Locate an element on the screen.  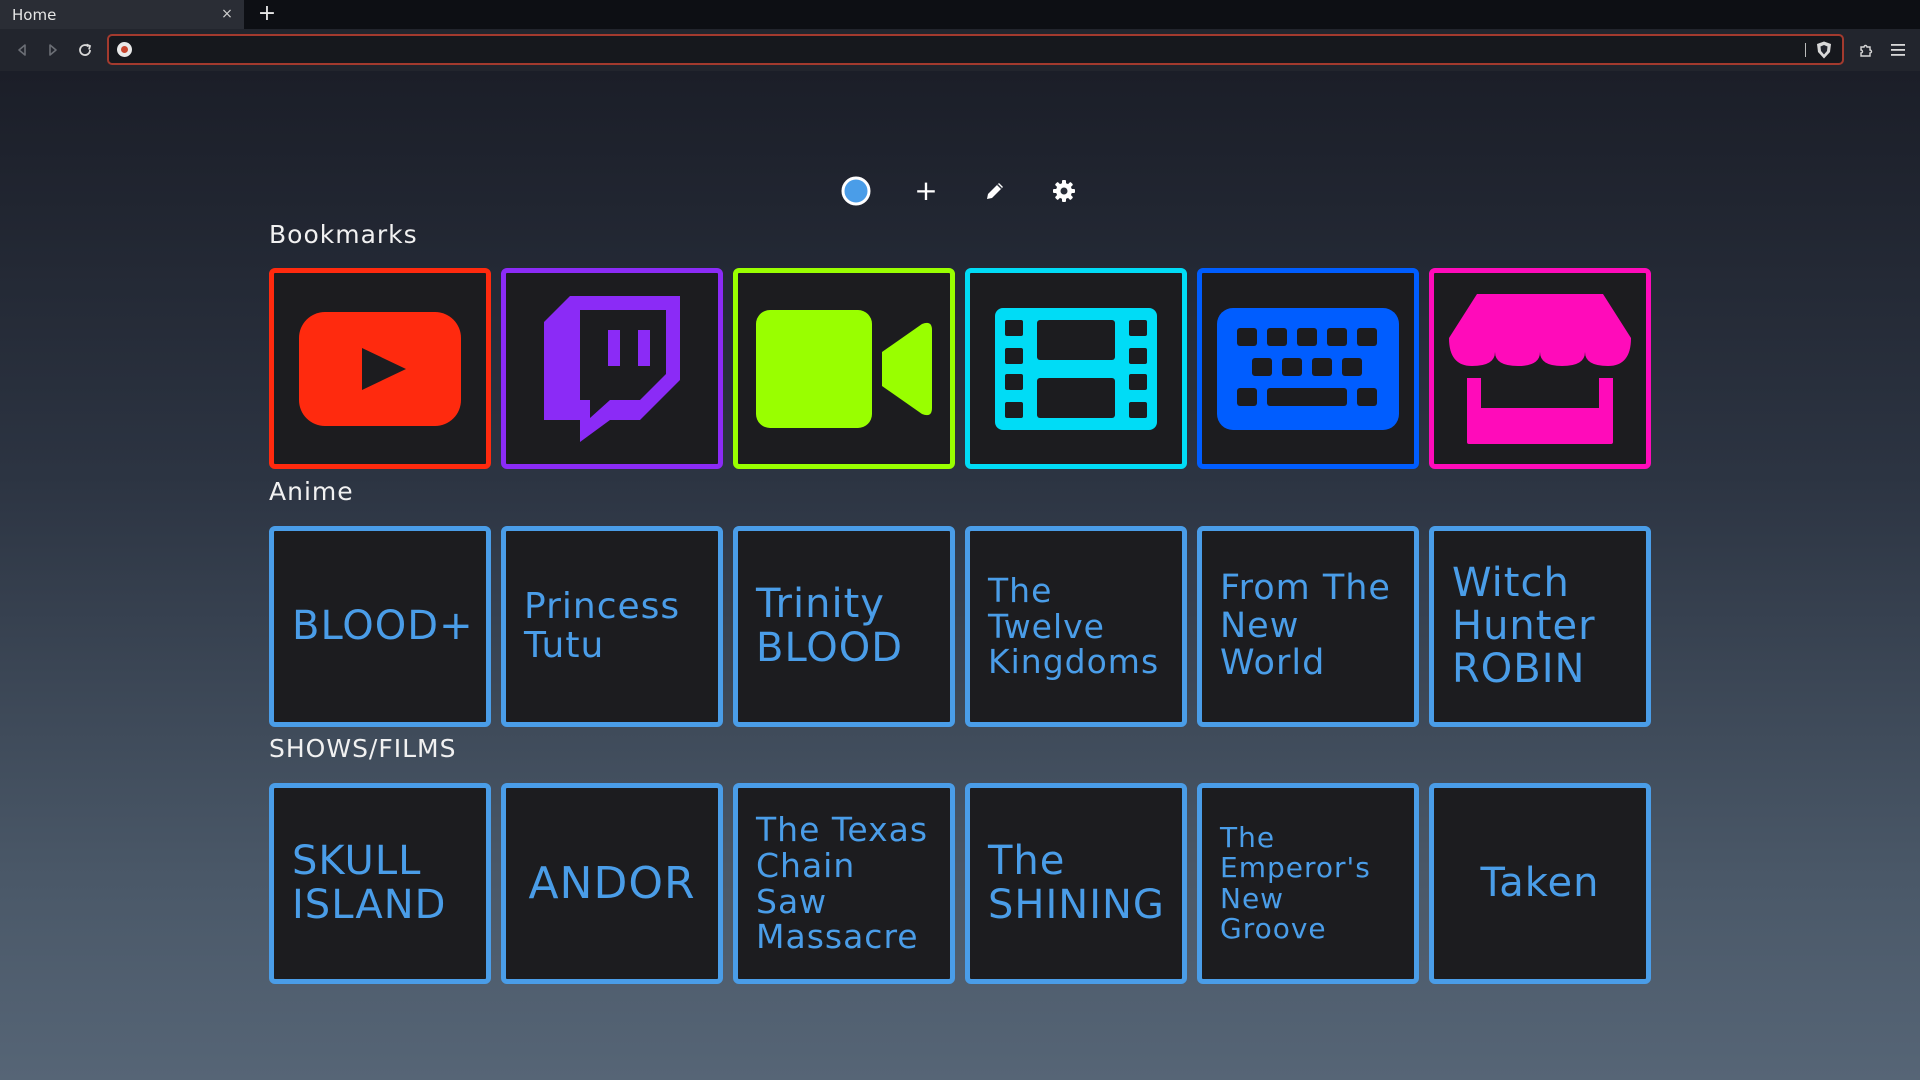
bookmark-store is located at coordinates (1540, 368).